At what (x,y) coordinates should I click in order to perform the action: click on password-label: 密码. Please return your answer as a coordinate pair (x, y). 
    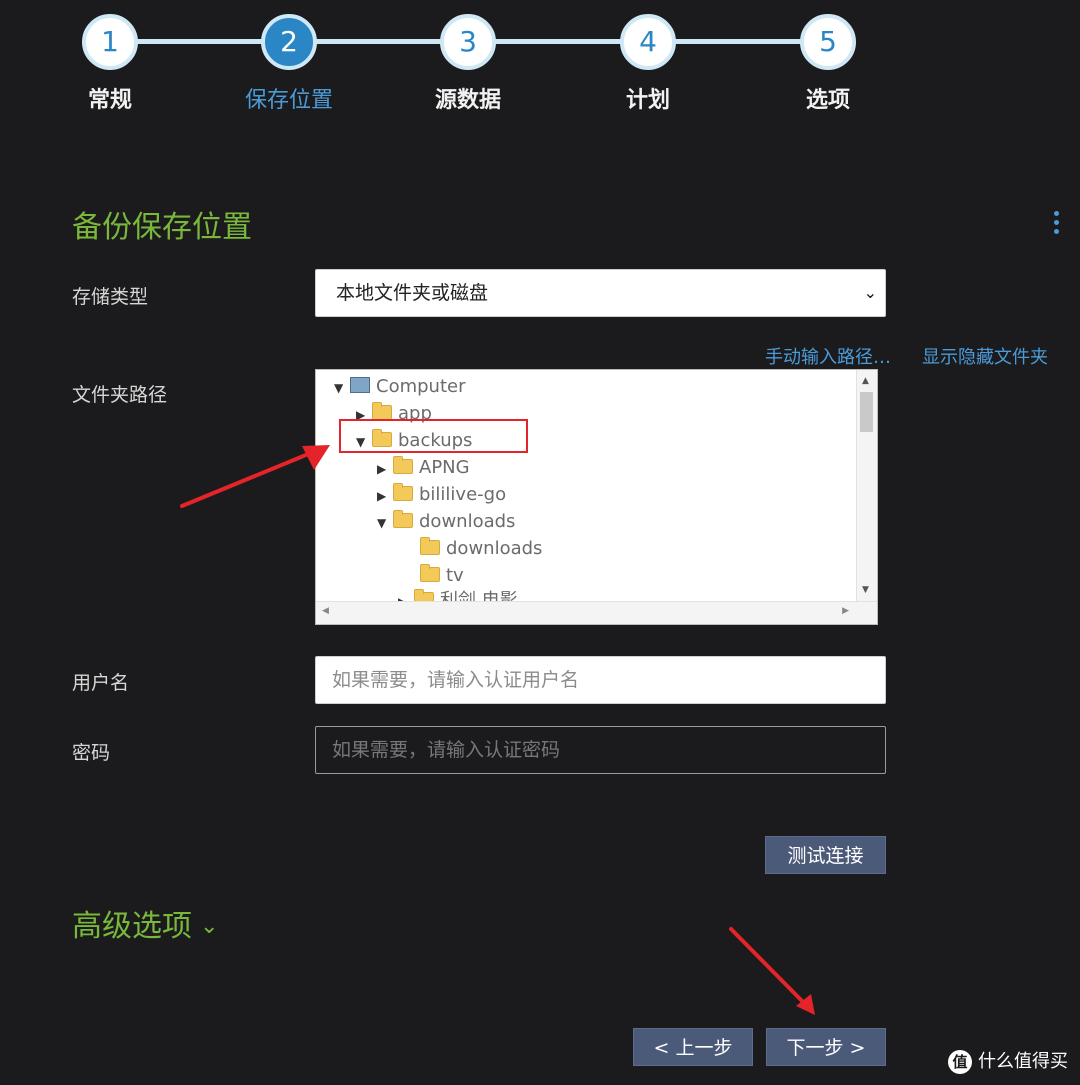
    Looking at the image, I should click on (91, 753).